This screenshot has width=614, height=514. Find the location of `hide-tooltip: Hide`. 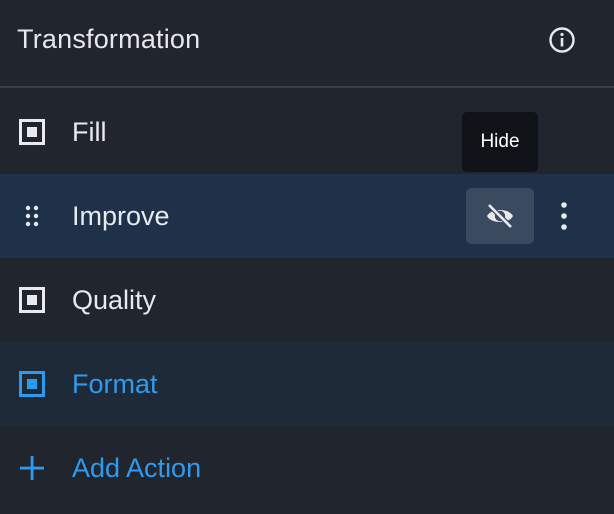

hide-tooltip: Hide is located at coordinates (500, 142).